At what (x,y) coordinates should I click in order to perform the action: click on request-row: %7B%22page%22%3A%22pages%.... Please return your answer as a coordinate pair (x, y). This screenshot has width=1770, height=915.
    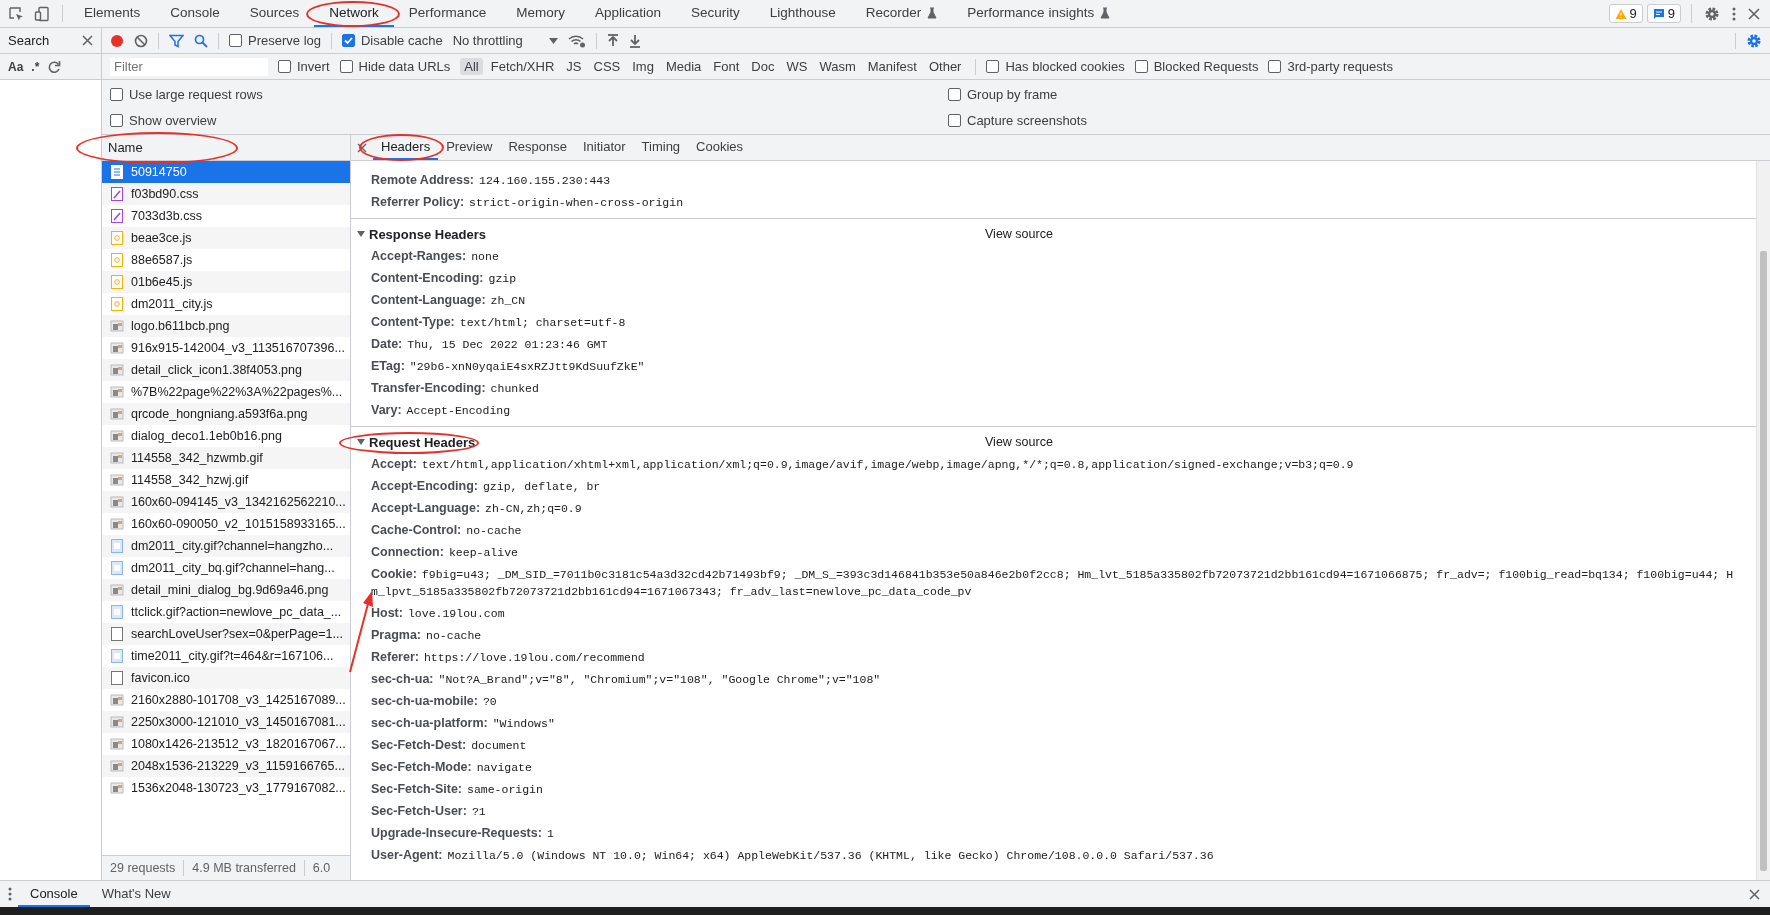
    Looking at the image, I should click on (226, 392).